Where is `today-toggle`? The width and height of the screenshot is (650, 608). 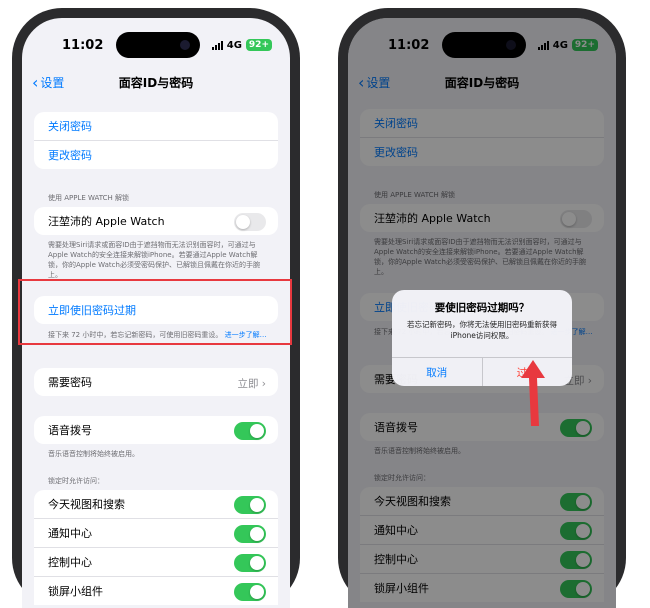 today-toggle is located at coordinates (250, 505).